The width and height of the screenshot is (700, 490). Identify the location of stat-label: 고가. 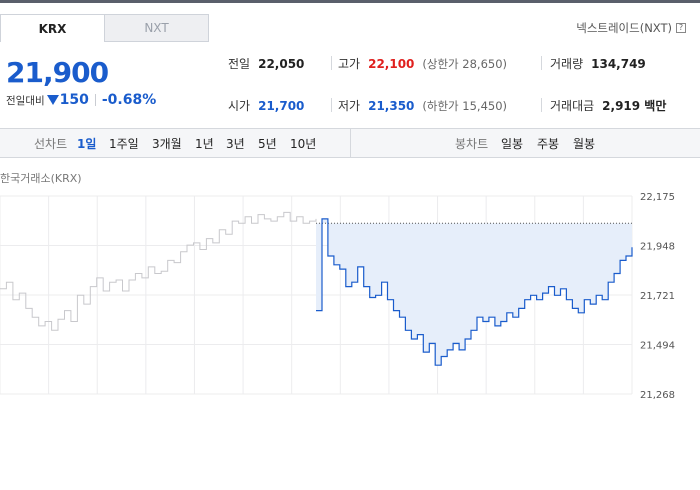
(349, 64).